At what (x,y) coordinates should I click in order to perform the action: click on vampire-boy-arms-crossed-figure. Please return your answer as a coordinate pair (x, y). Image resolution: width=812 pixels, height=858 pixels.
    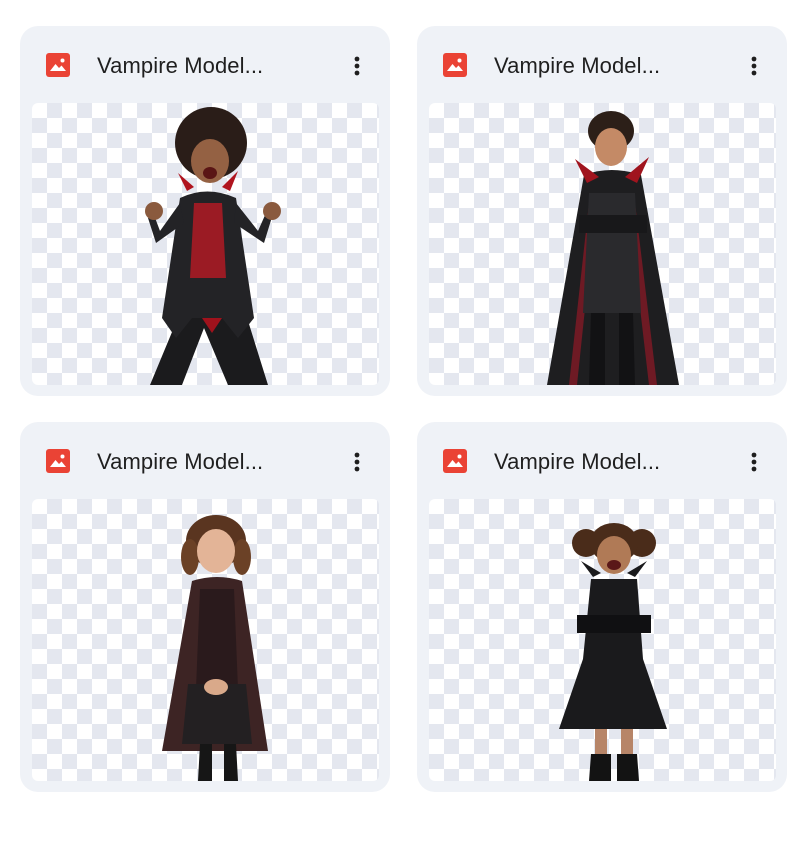
    Looking at the image, I should click on (613, 248).